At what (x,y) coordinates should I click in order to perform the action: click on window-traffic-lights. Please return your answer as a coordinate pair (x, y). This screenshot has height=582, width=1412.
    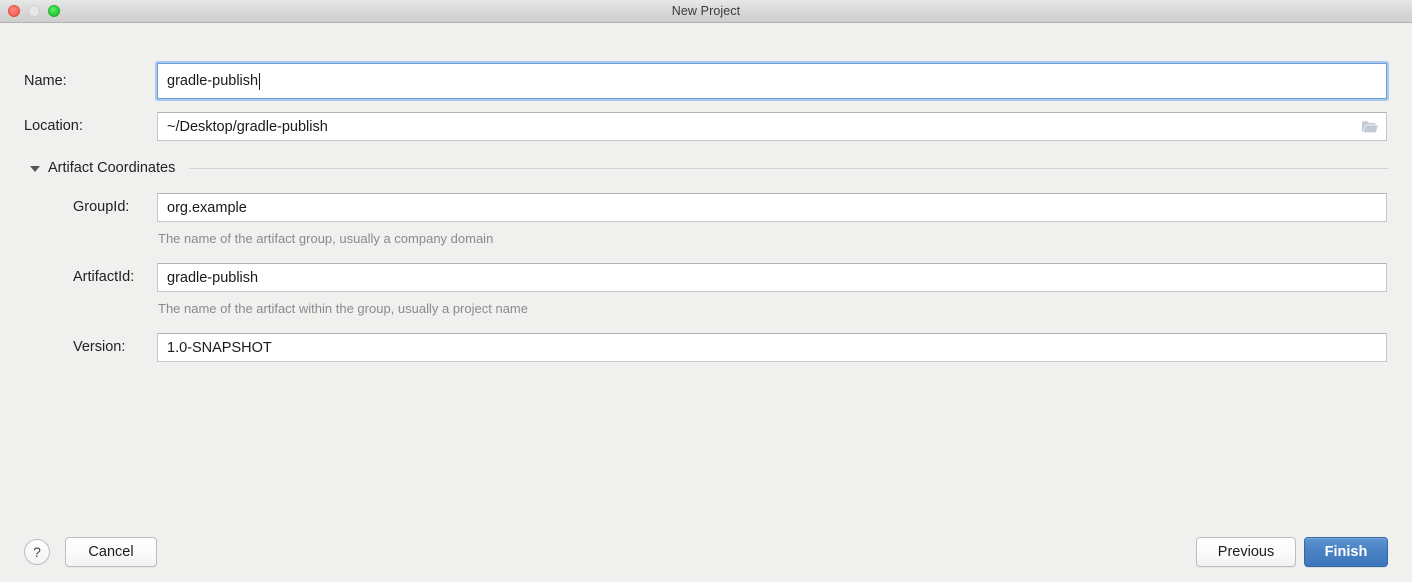
    Looking at the image, I should click on (34, 11).